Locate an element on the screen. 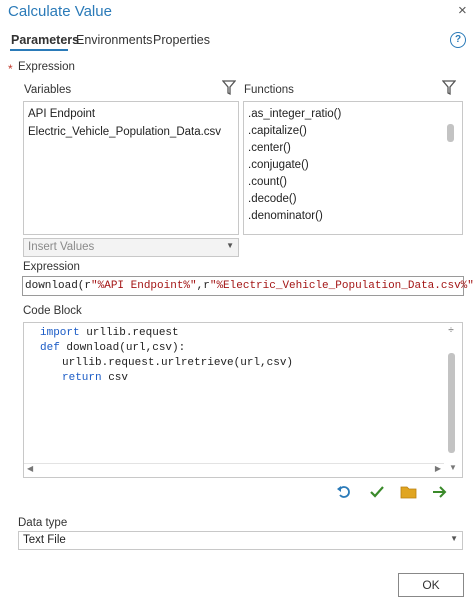 Image resolution: width=474 pixels, height=604 pixels. tab-properties: Properties is located at coordinates (181, 40).